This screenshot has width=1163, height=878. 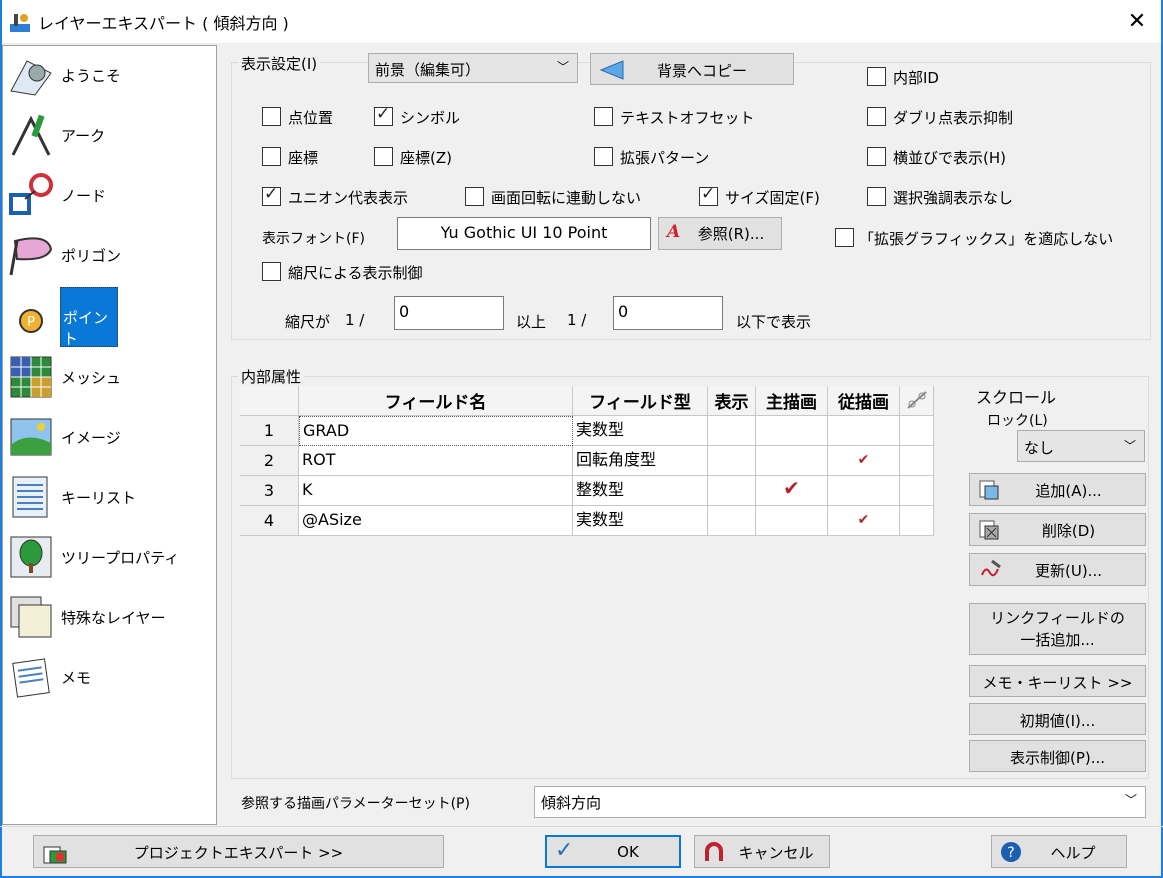 I want to click on coords-checkbox, so click(x=271, y=156).